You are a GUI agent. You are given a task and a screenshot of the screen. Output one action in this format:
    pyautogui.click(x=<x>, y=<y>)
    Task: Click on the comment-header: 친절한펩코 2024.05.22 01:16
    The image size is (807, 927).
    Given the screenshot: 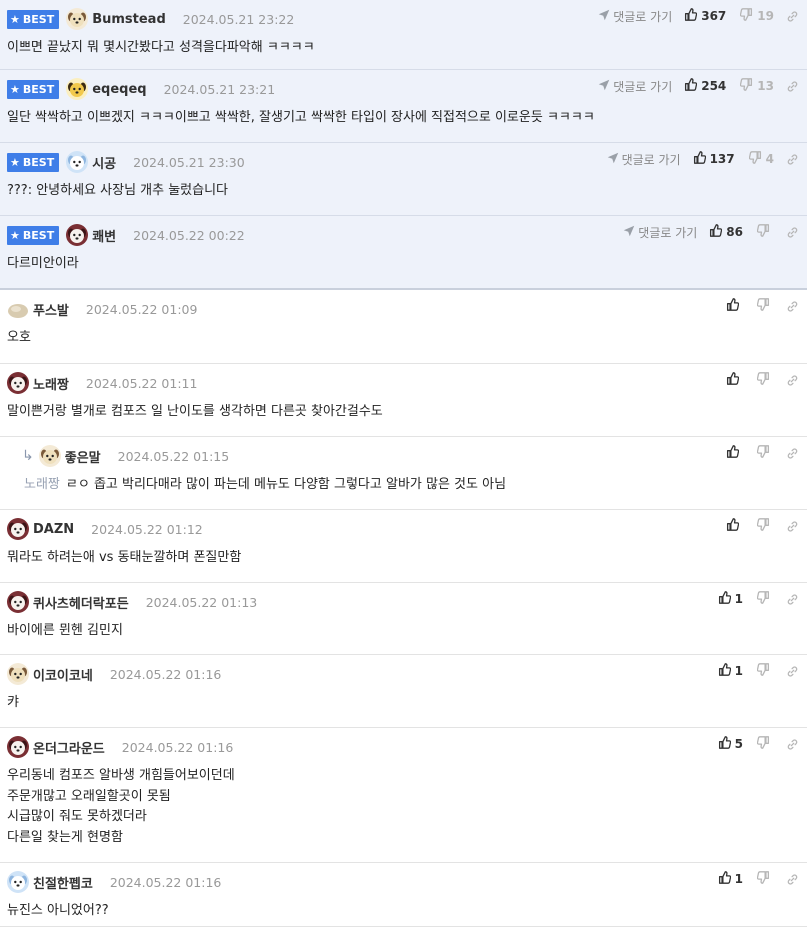 What is the action you would take?
    pyautogui.click(x=114, y=882)
    